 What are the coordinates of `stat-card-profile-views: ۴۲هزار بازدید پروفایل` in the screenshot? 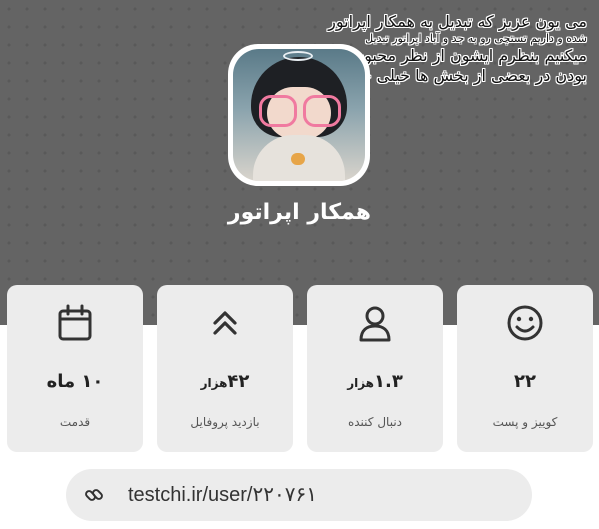 It's located at (225, 368).